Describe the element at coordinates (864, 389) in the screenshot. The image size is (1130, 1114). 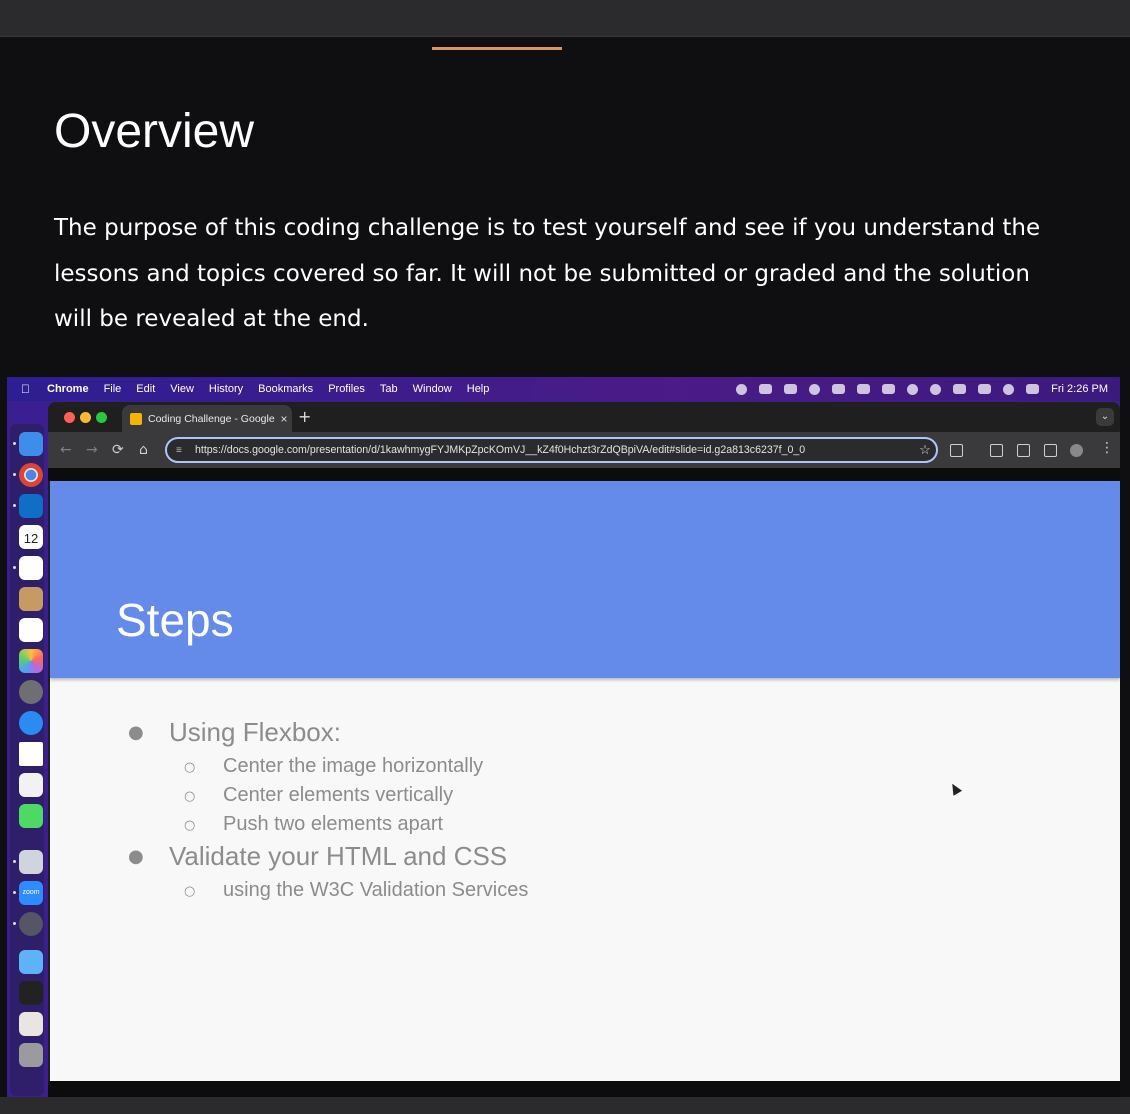
I see `glasses-icon` at that location.